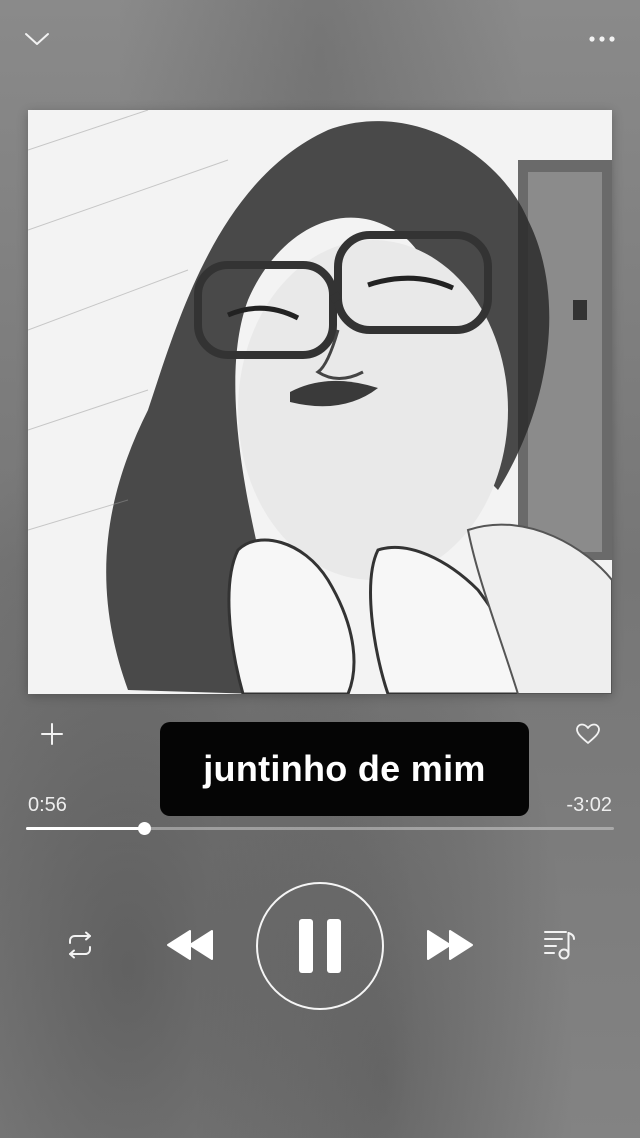 This screenshot has width=640, height=1138. Describe the element at coordinates (320, 828) in the screenshot. I see `progress-bar` at that location.